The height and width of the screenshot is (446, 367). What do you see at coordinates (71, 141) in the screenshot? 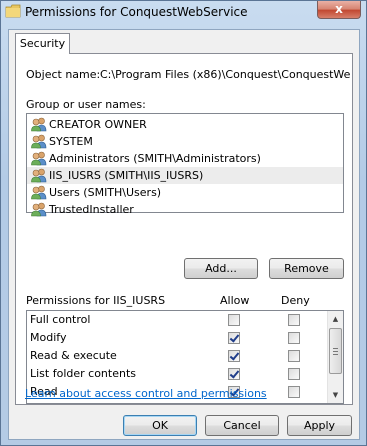
I see `group-item-label: SYSTEM` at bounding box center [71, 141].